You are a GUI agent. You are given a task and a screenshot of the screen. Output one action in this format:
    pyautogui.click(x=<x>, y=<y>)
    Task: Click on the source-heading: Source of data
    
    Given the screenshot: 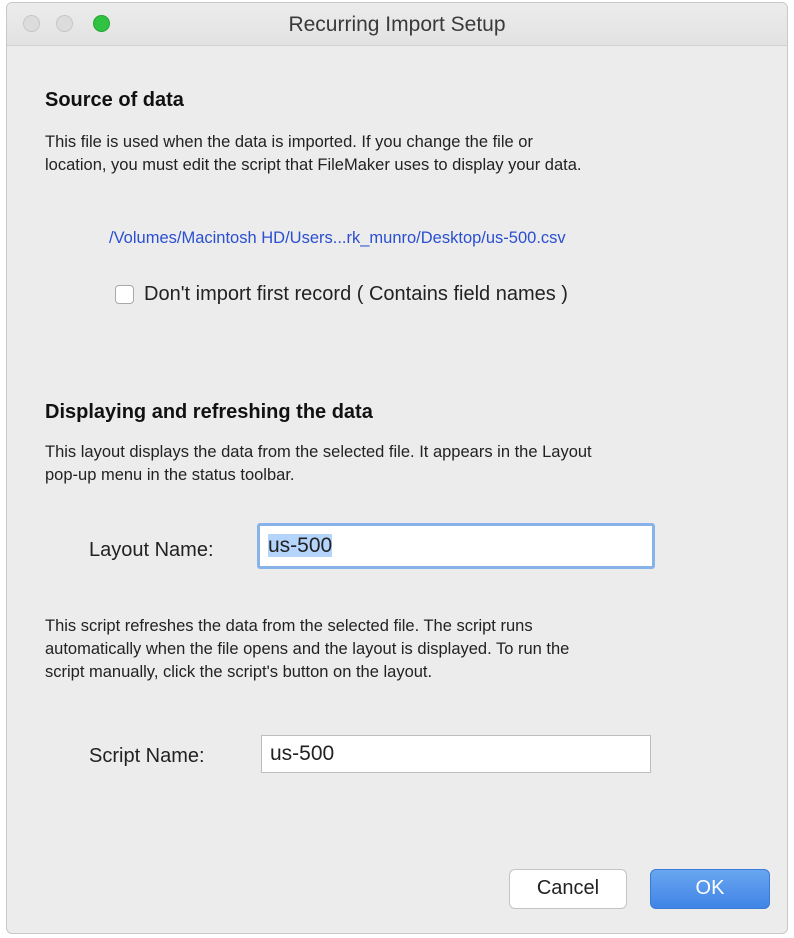 What is the action you would take?
    pyautogui.click(x=114, y=100)
    